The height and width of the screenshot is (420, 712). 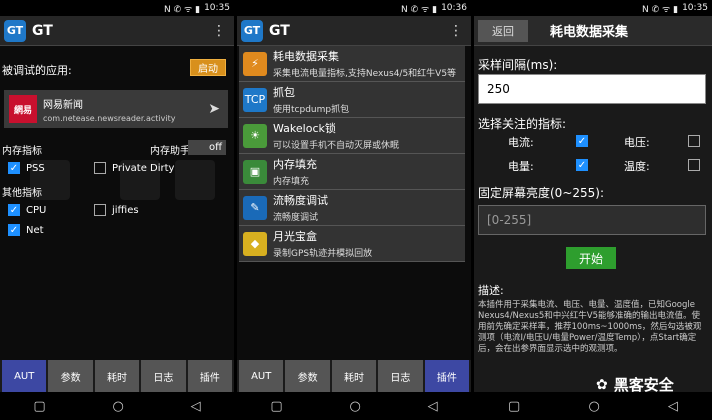 I want to click on plugin-item: ⚡ 耗电数据采集 采集电流电量指标,支持Nexus4/5和红牛V5等, so click(x=352, y=64).